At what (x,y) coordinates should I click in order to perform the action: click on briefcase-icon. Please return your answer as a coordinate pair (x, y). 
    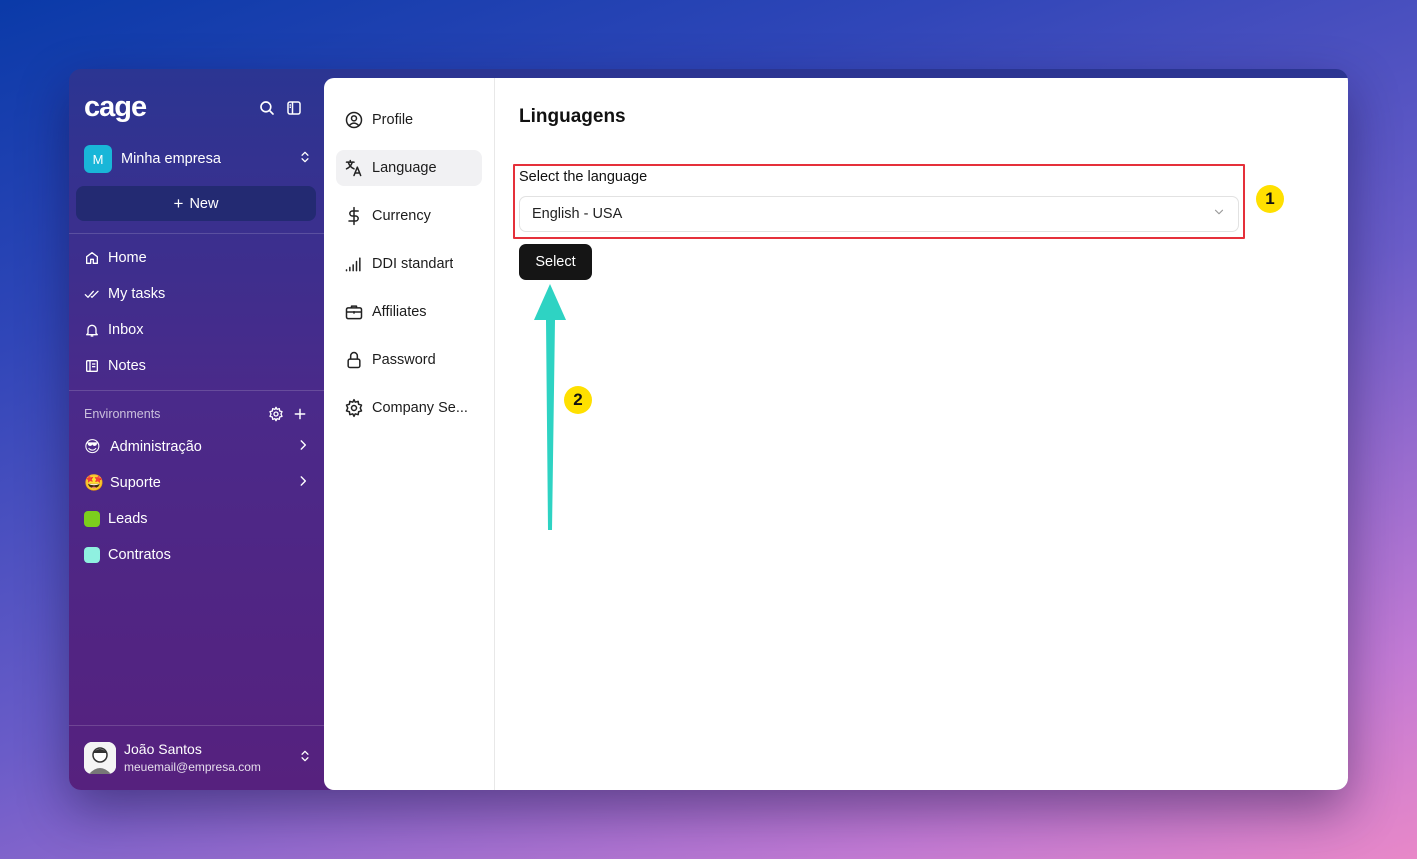
    Looking at the image, I should click on (354, 312).